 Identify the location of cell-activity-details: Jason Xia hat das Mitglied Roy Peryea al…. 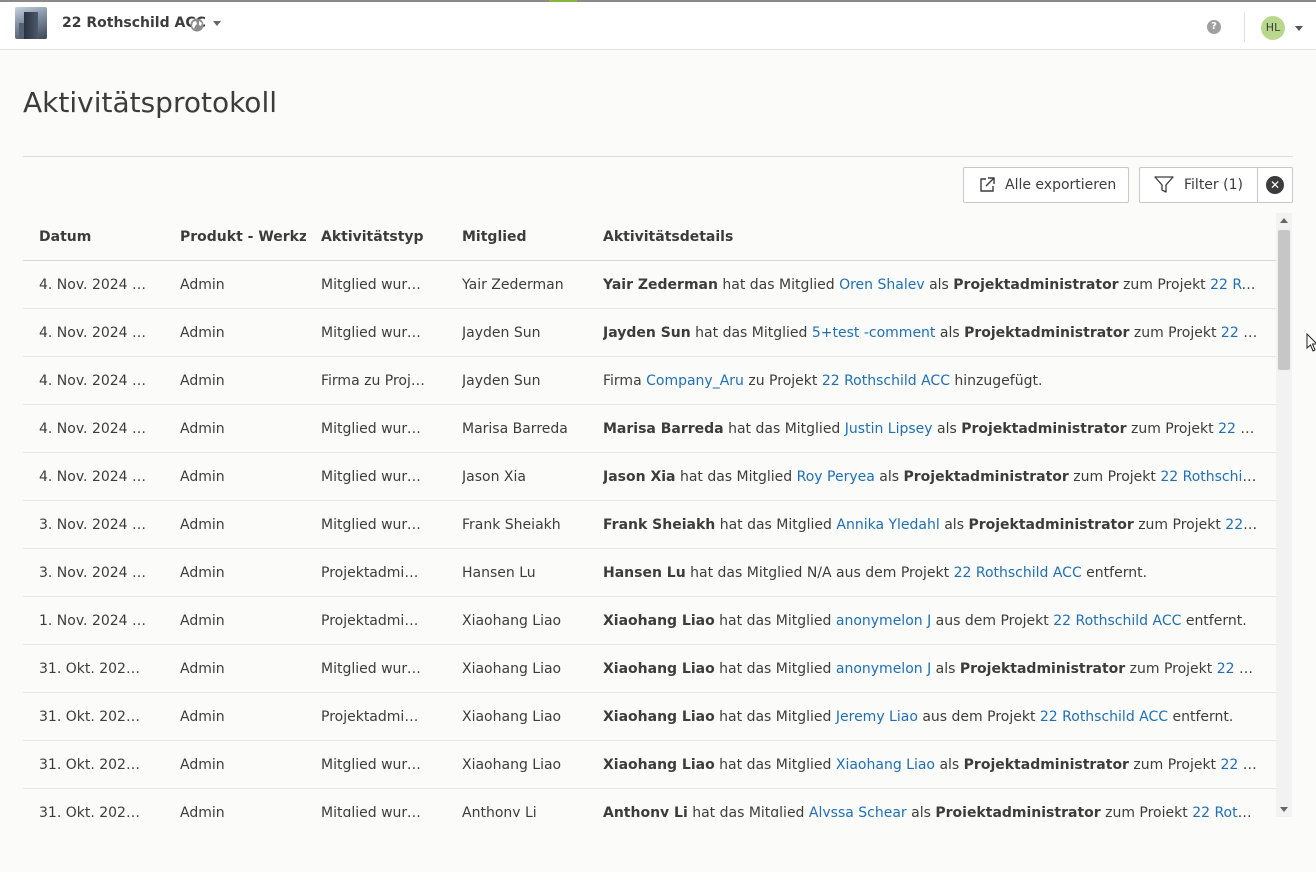
(930, 477).